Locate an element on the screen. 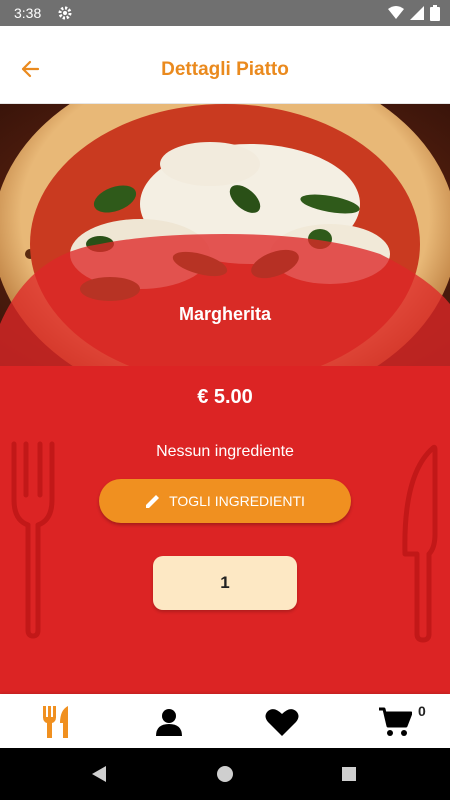 This screenshot has width=450, height=800. dish-price: € 5.00 is located at coordinates (225, 397).